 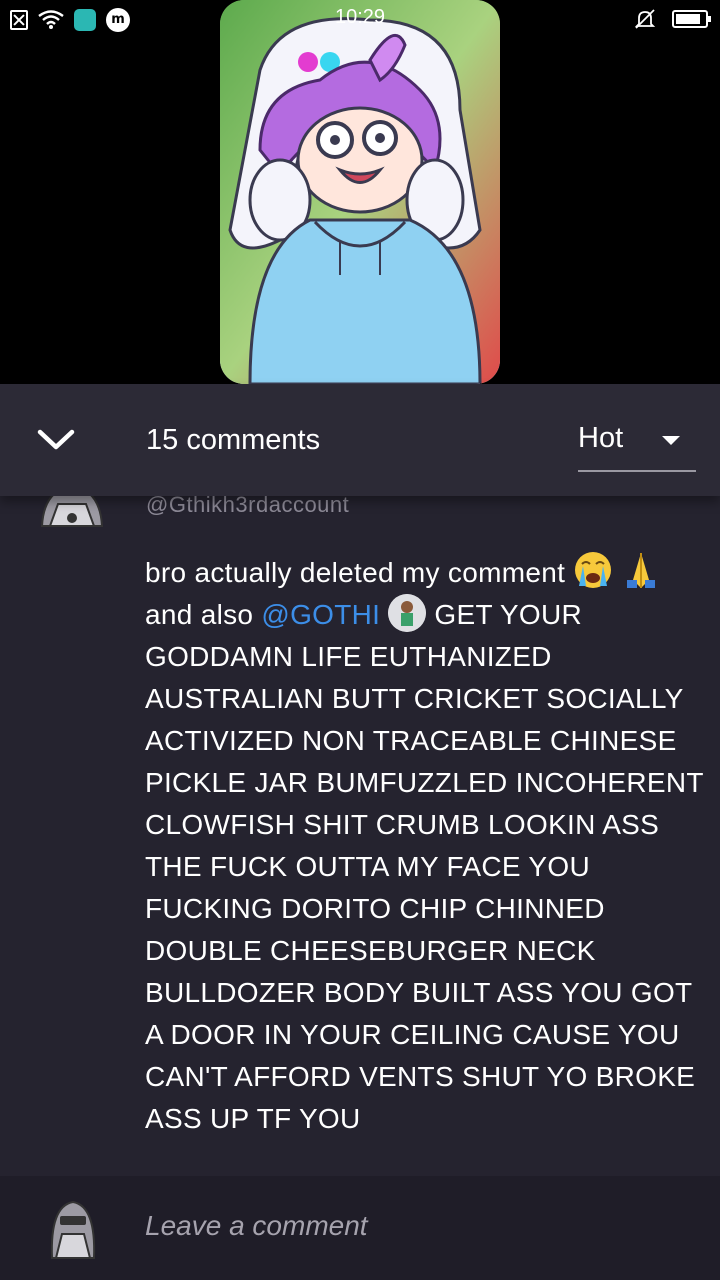 I want to click on battery-icon, so click(x=691, y=19).